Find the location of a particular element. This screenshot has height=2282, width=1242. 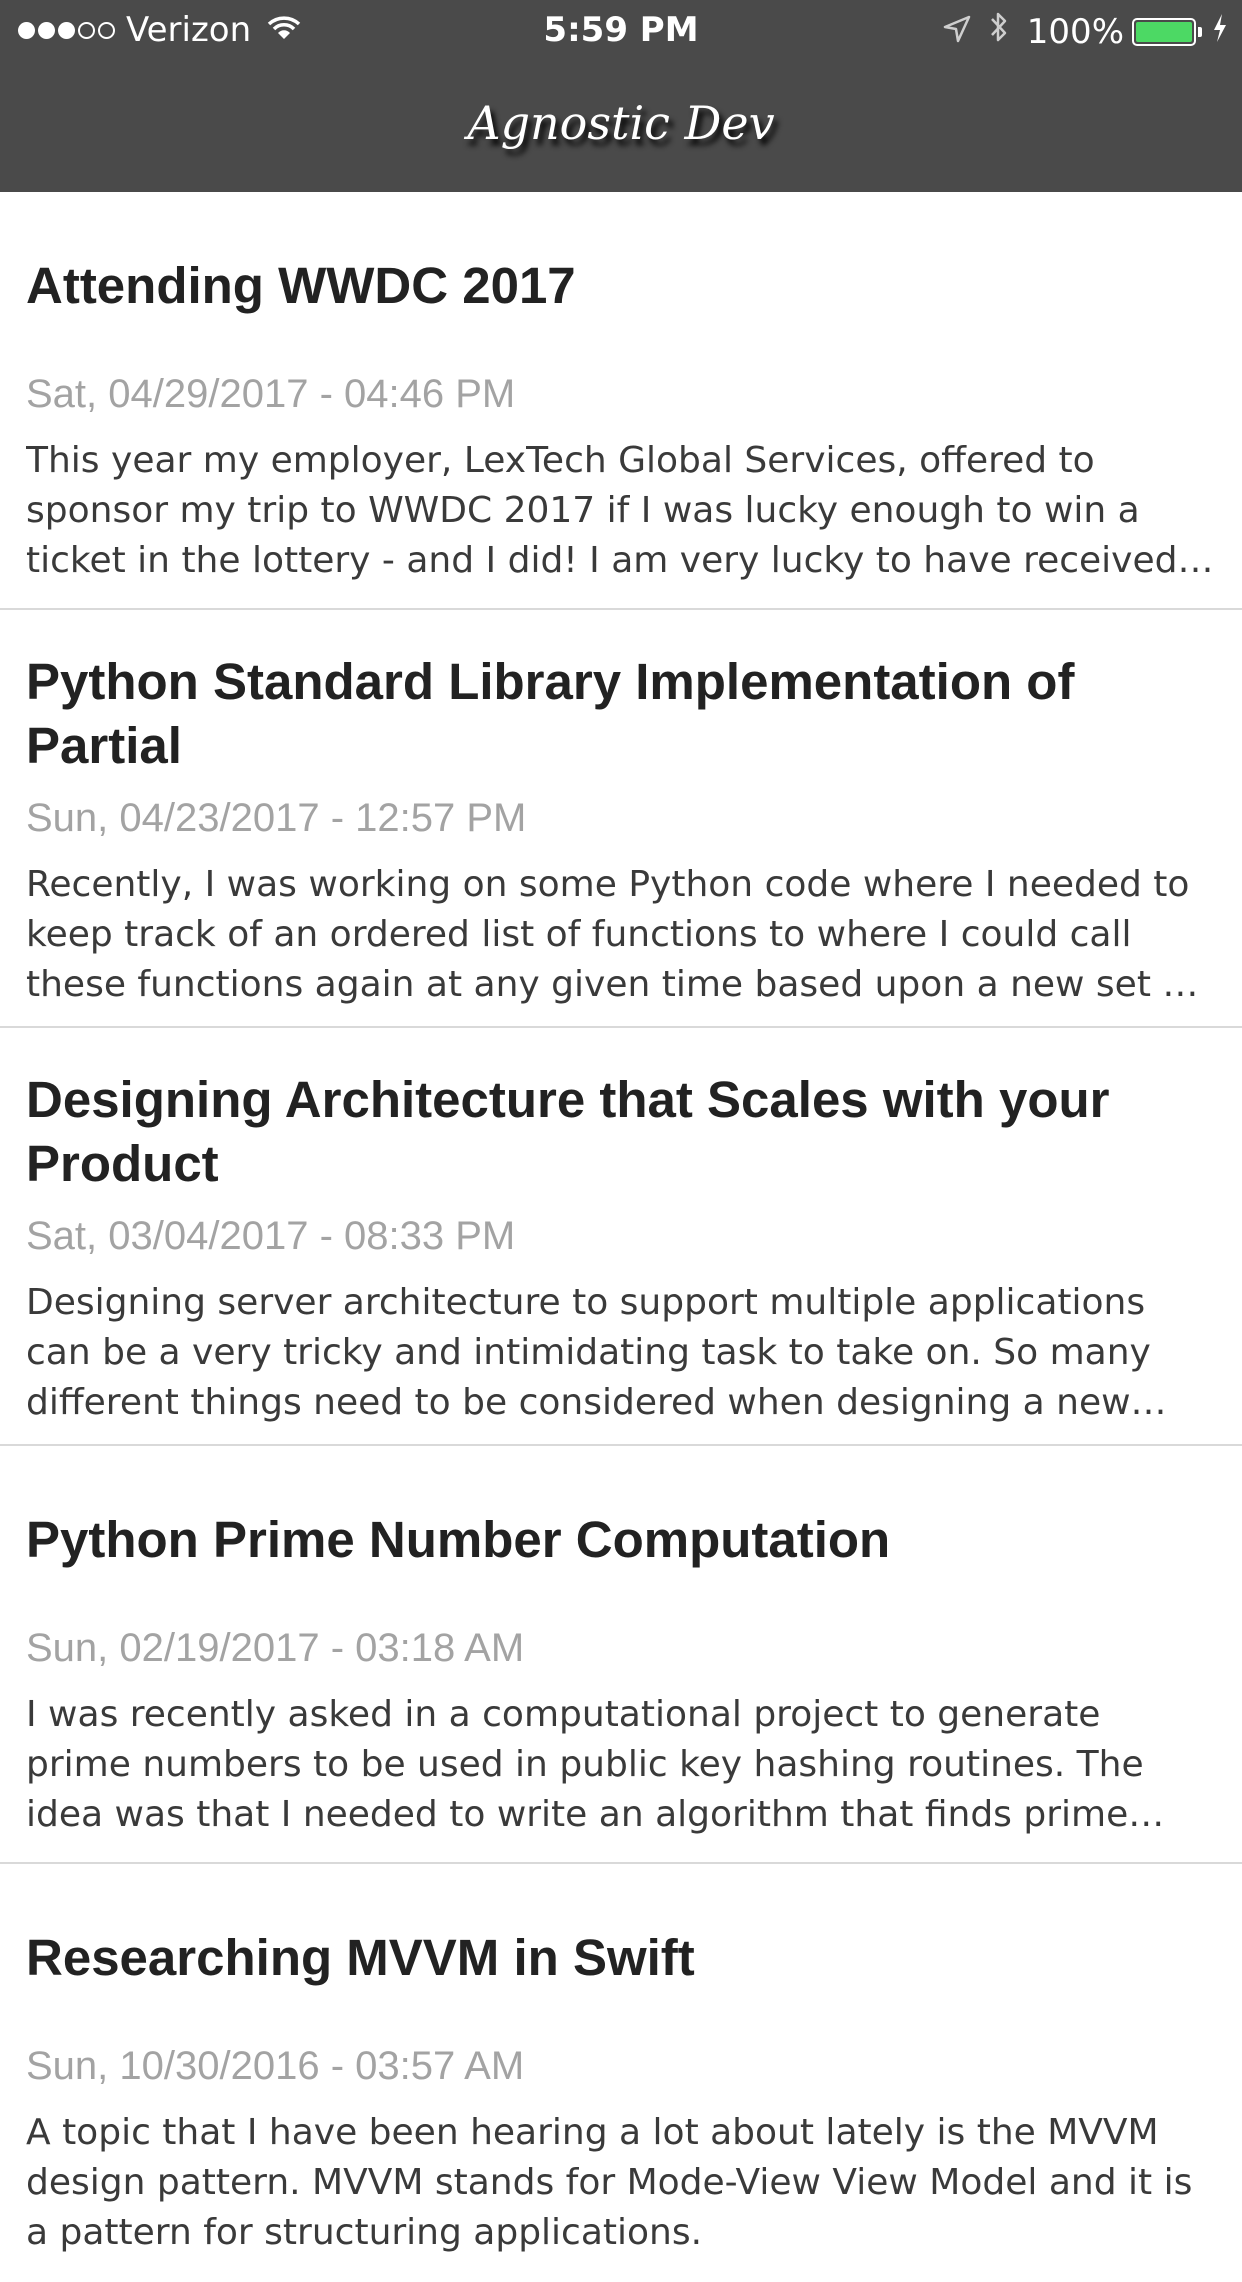

location-icon is located at coordinates (957, 32).